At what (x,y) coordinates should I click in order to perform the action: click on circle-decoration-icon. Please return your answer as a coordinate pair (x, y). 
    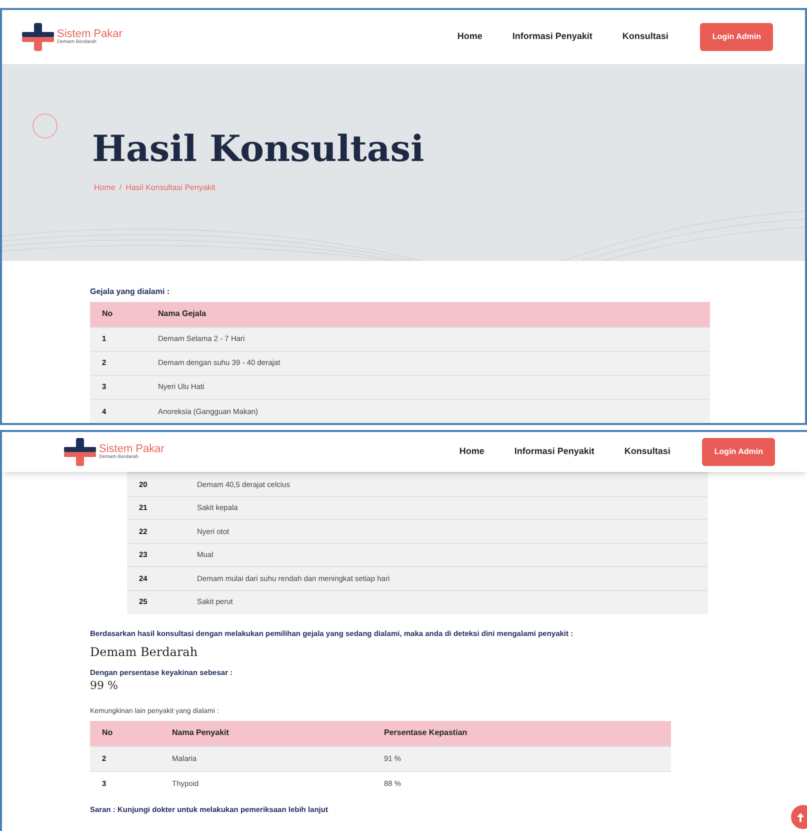
    Looking at the image, I should click on (45, 126).